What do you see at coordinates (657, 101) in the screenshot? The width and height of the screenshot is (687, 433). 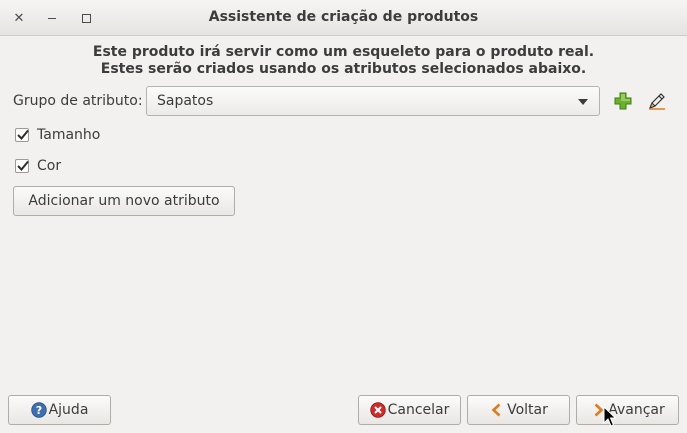 I see `pencil-icon` at bounding box center [657, 101].